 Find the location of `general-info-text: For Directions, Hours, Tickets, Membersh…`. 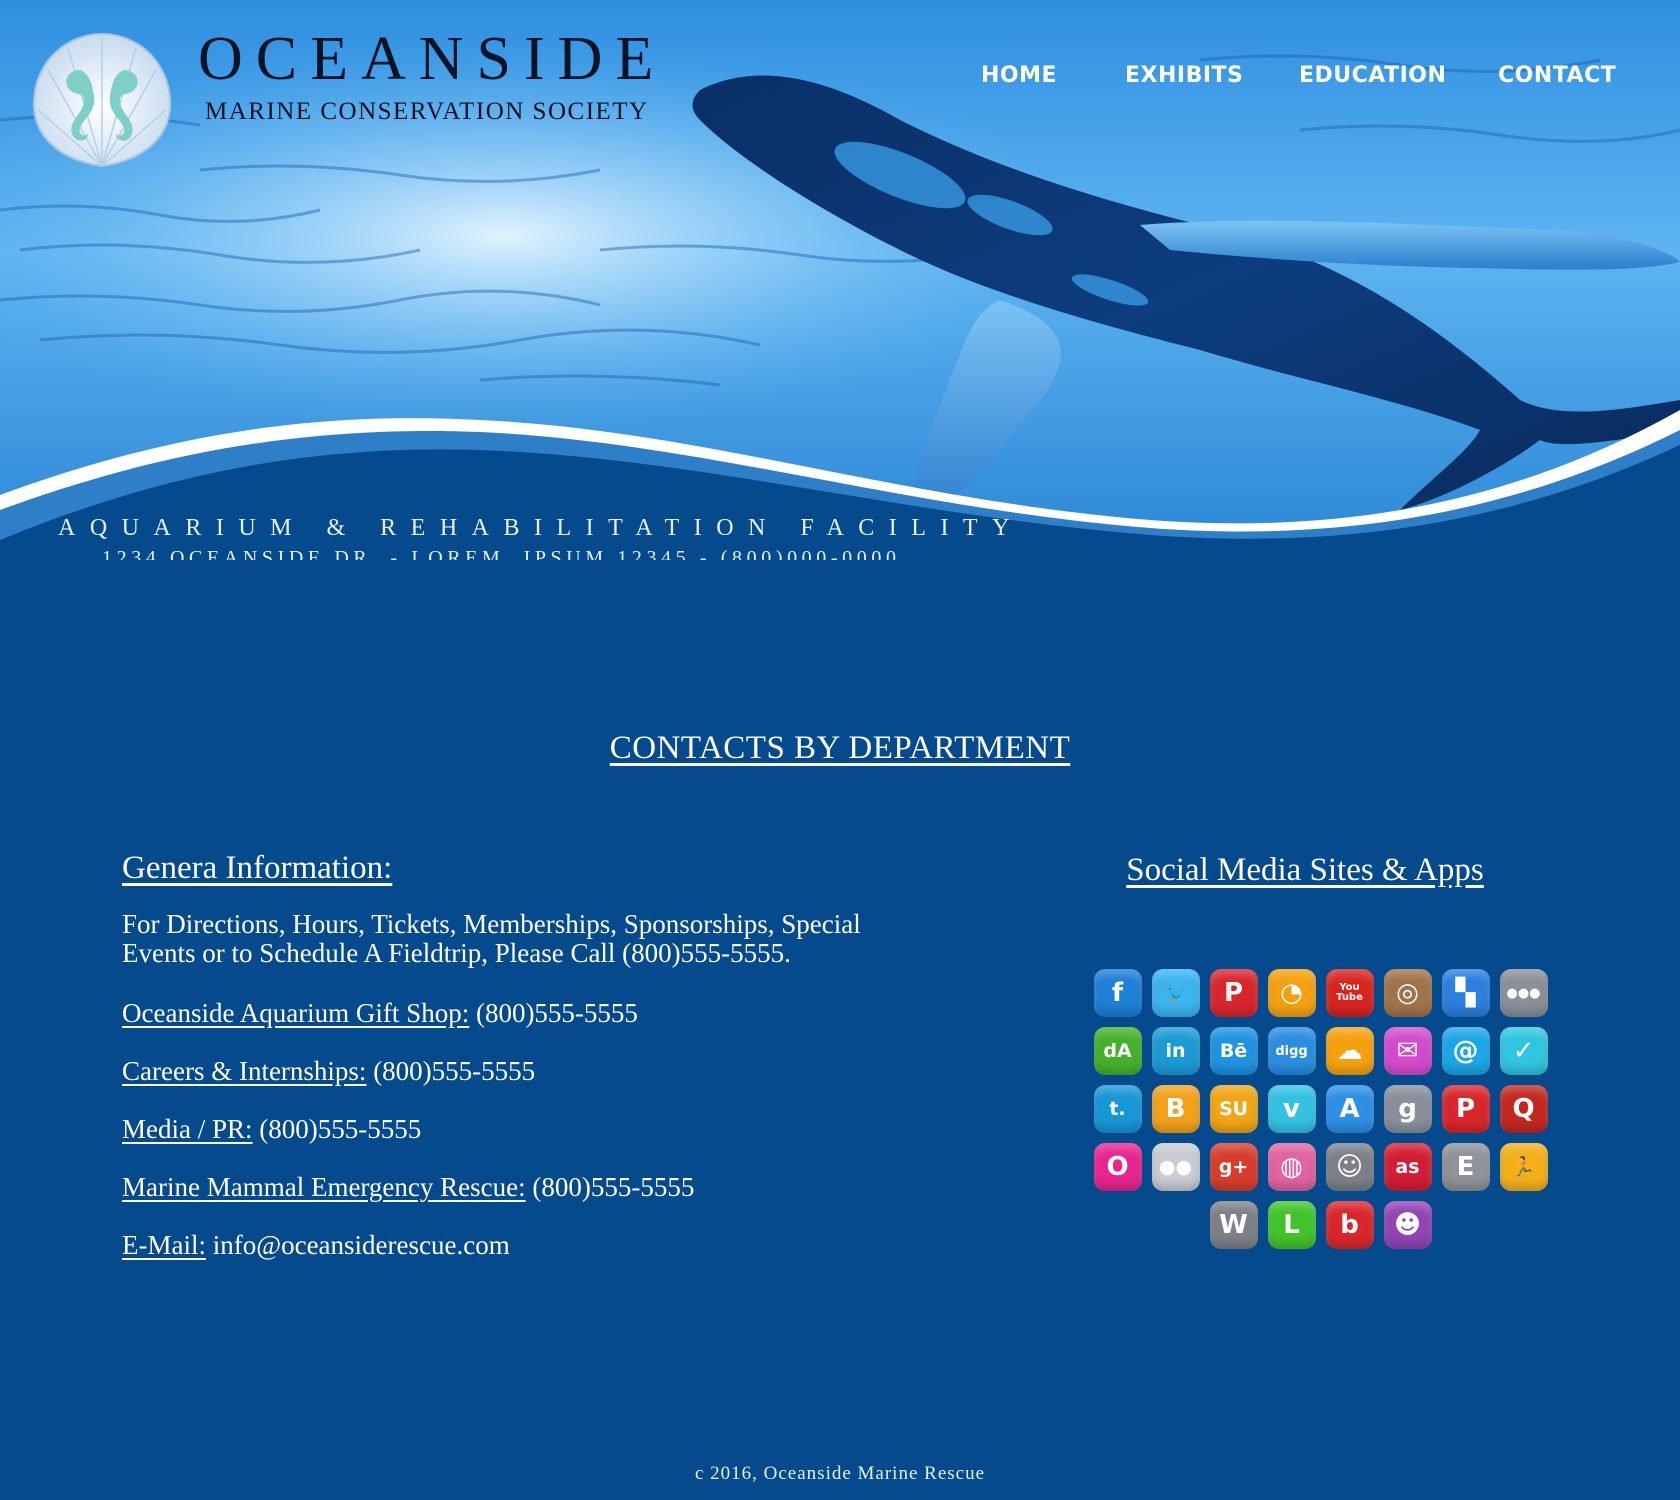

general-info-text: For Directions, Hours, Tickets, Membersh… is located at coordinates (491, 938).